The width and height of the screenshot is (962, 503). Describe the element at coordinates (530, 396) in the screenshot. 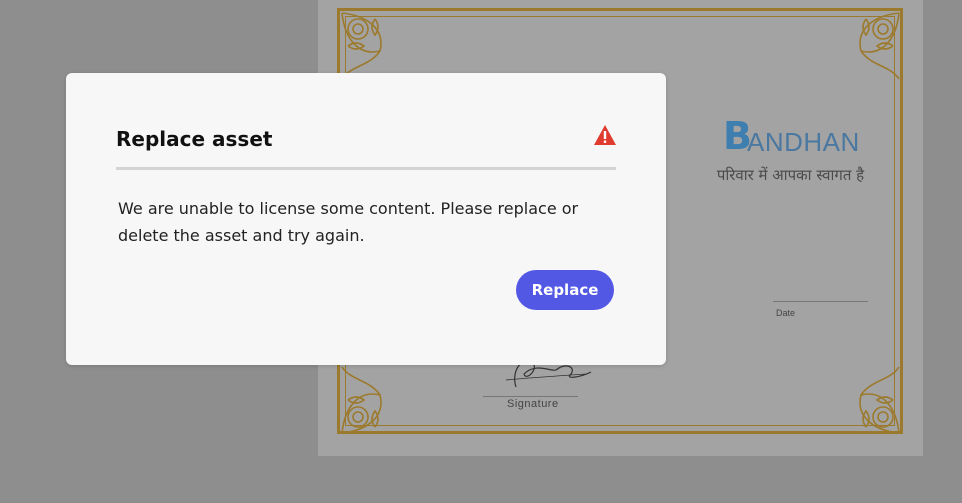

I see `signature-line` at that location.